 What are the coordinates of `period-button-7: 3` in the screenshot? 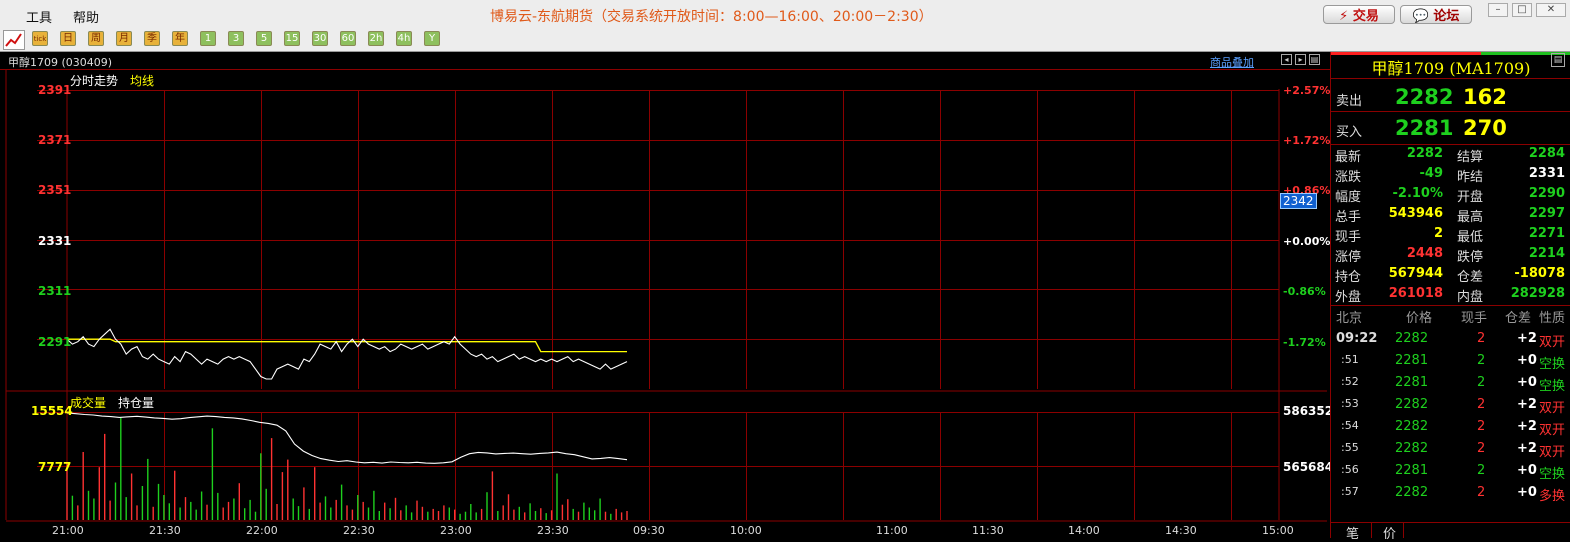 It's located at (236, 38).